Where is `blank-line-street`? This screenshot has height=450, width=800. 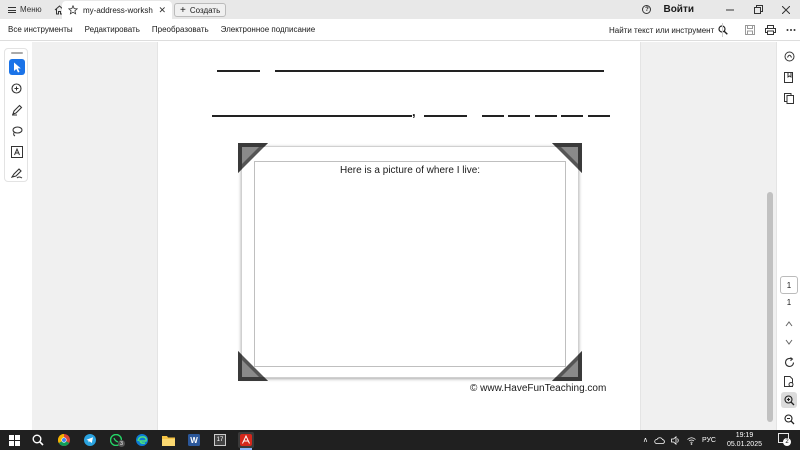 blank-line-street is located at coordinates (439, 71).